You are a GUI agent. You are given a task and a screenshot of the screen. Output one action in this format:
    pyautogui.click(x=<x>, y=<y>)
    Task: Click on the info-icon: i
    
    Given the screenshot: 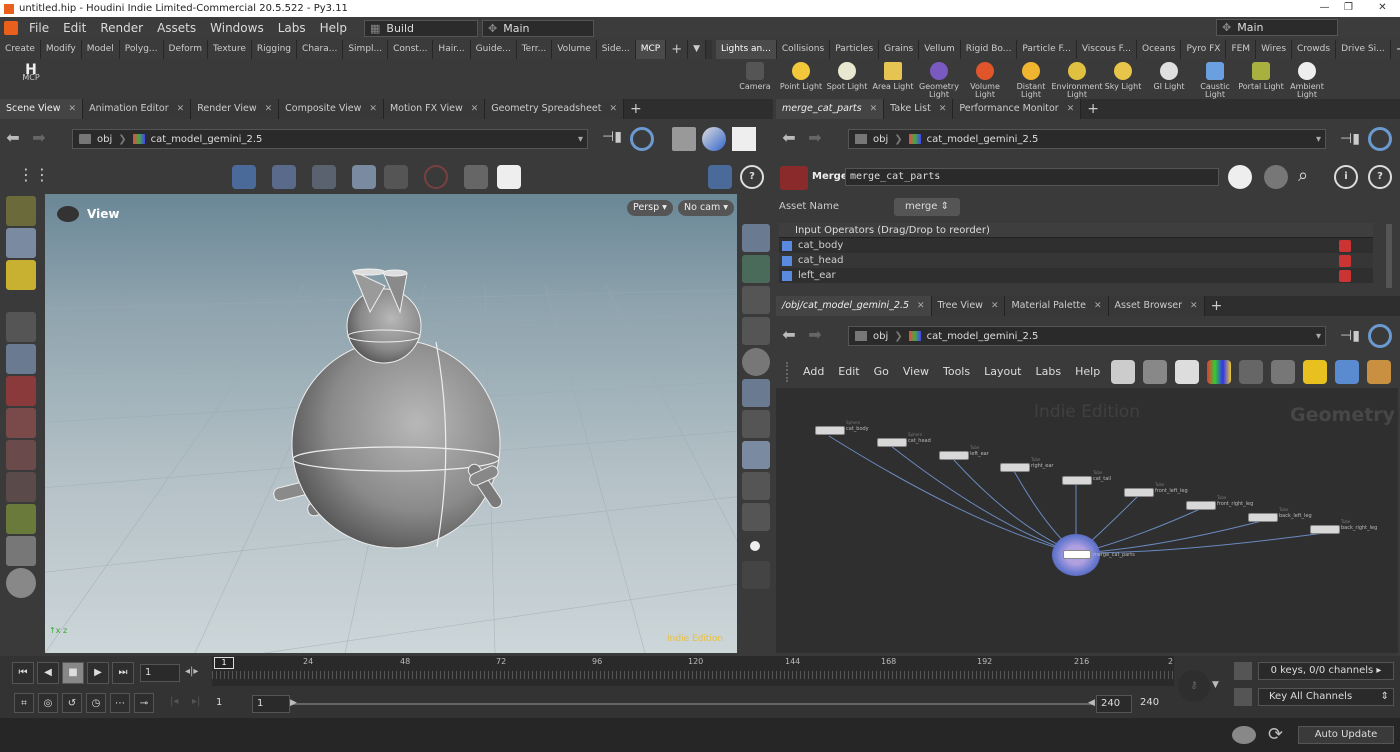 What is the action you would take?
    pyautogui.click(x=1346, y=177)
    